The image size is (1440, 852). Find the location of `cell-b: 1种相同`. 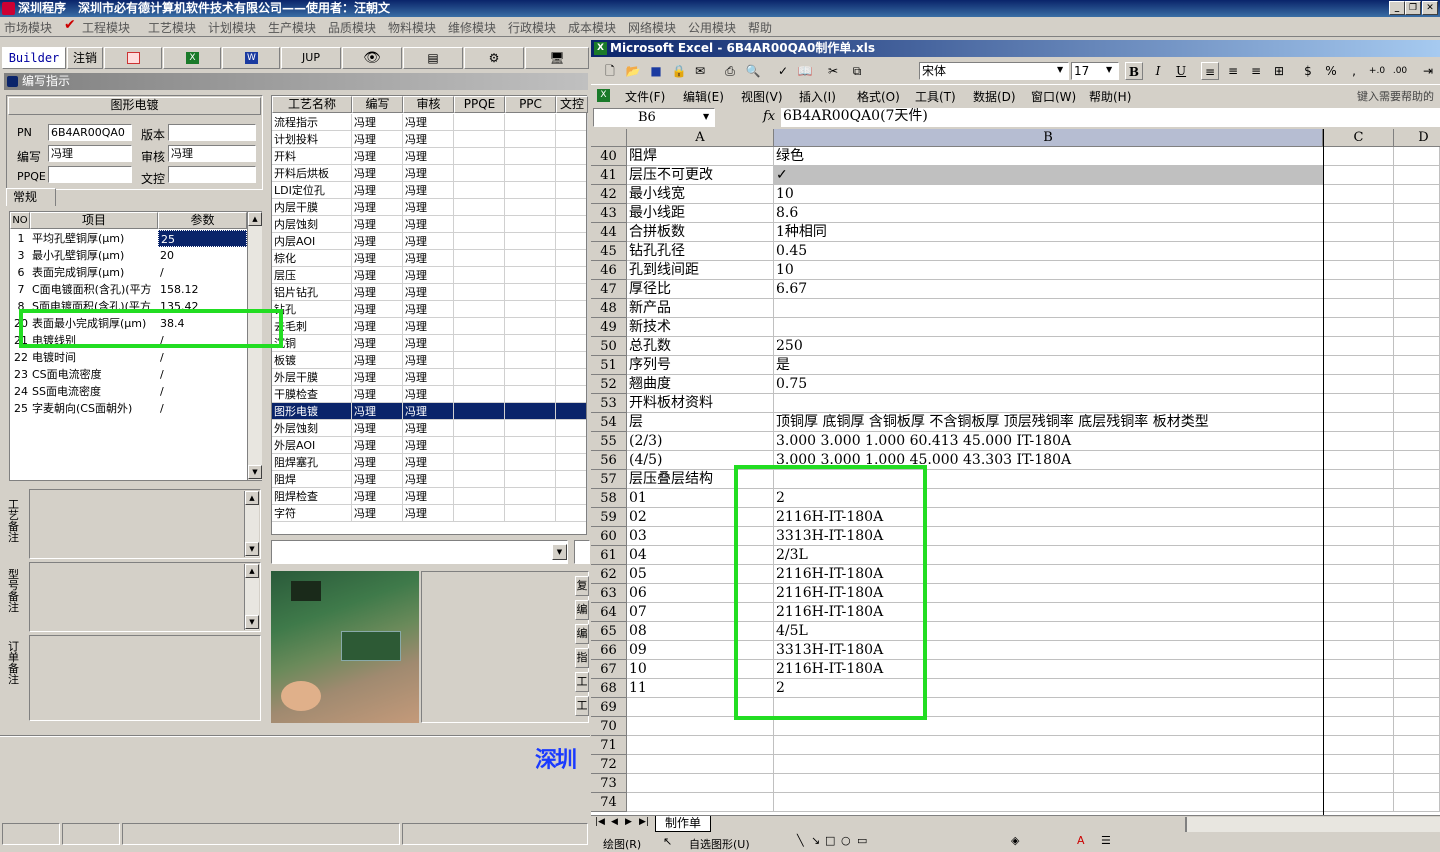

cell-b: 1种相同 is located at coordinates (1049, 232).